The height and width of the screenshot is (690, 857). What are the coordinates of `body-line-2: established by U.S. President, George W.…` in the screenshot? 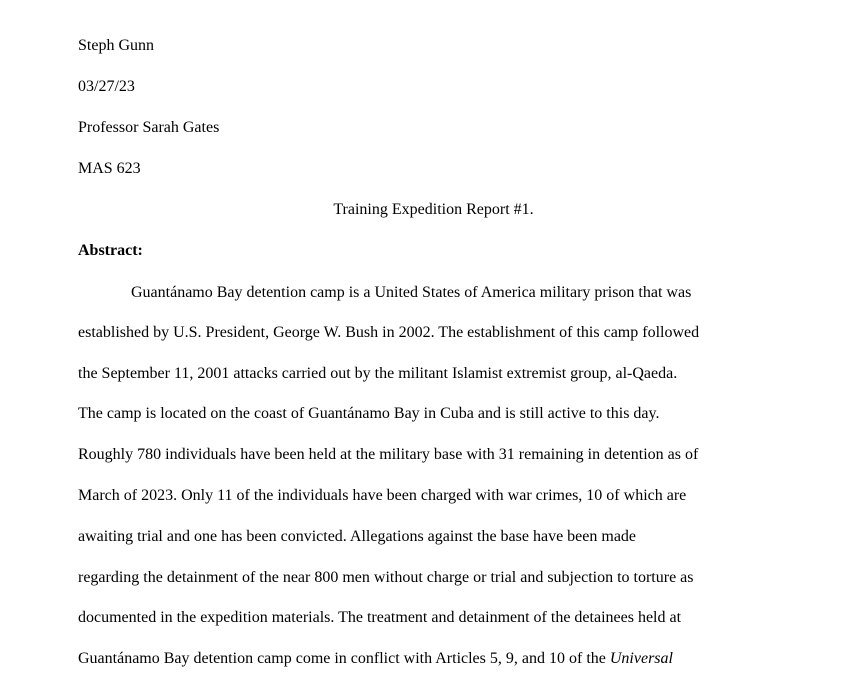 It's located at (389, 332).